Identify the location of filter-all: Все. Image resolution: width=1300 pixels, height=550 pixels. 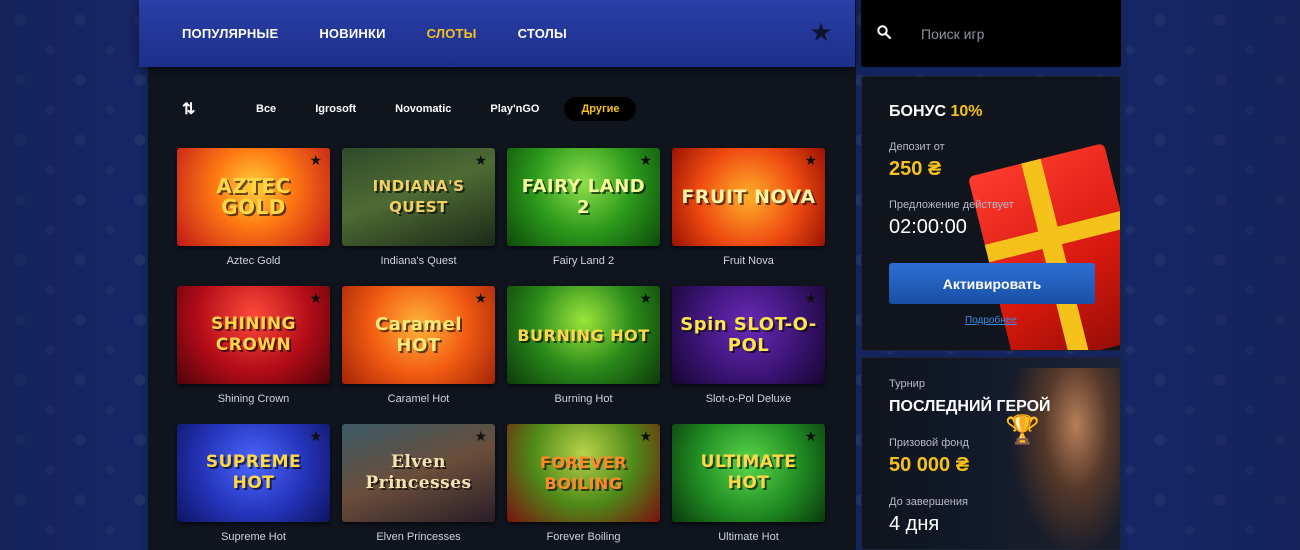
(266, 109).